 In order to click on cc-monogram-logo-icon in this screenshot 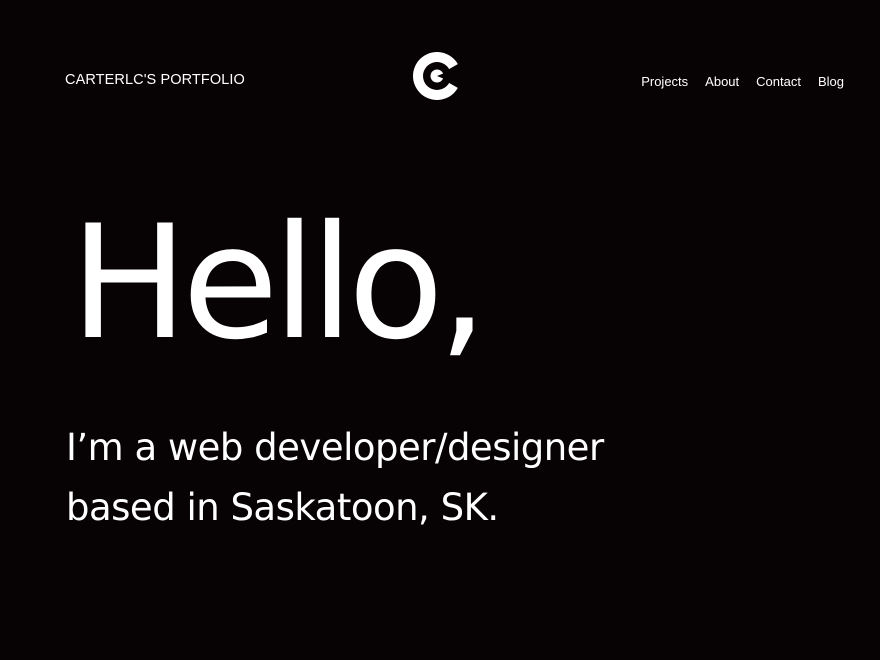, I will do `click(439, 76)`.